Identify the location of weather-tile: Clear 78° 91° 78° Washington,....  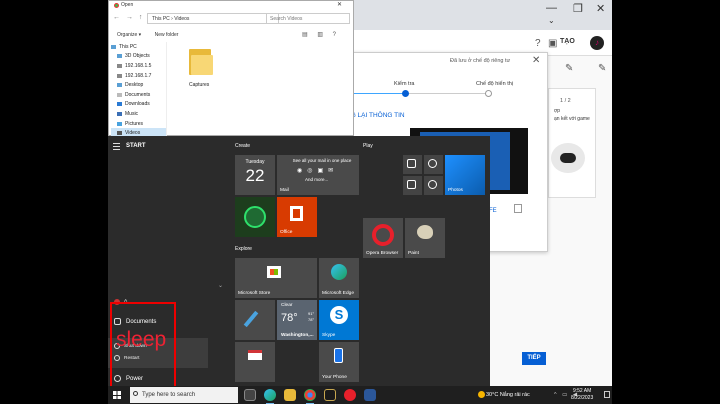
(297, 320).